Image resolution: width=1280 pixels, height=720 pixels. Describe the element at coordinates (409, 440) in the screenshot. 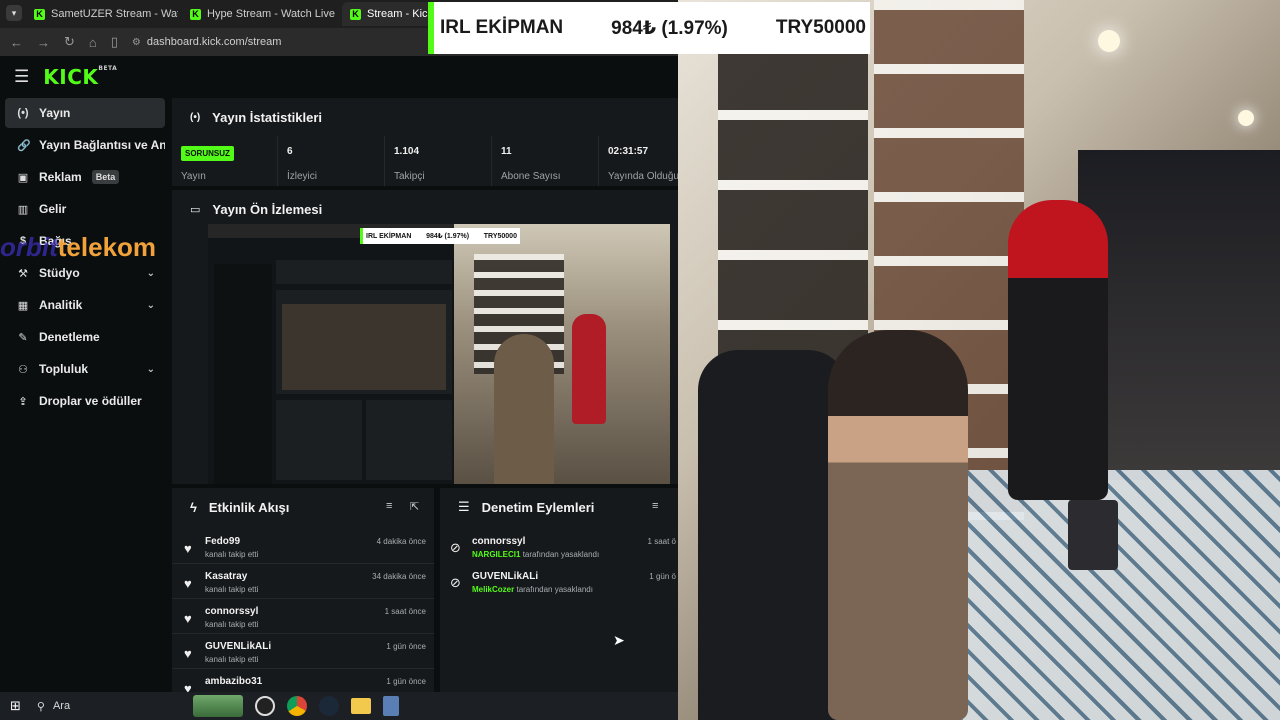

I see `preview-moderation` at that location.